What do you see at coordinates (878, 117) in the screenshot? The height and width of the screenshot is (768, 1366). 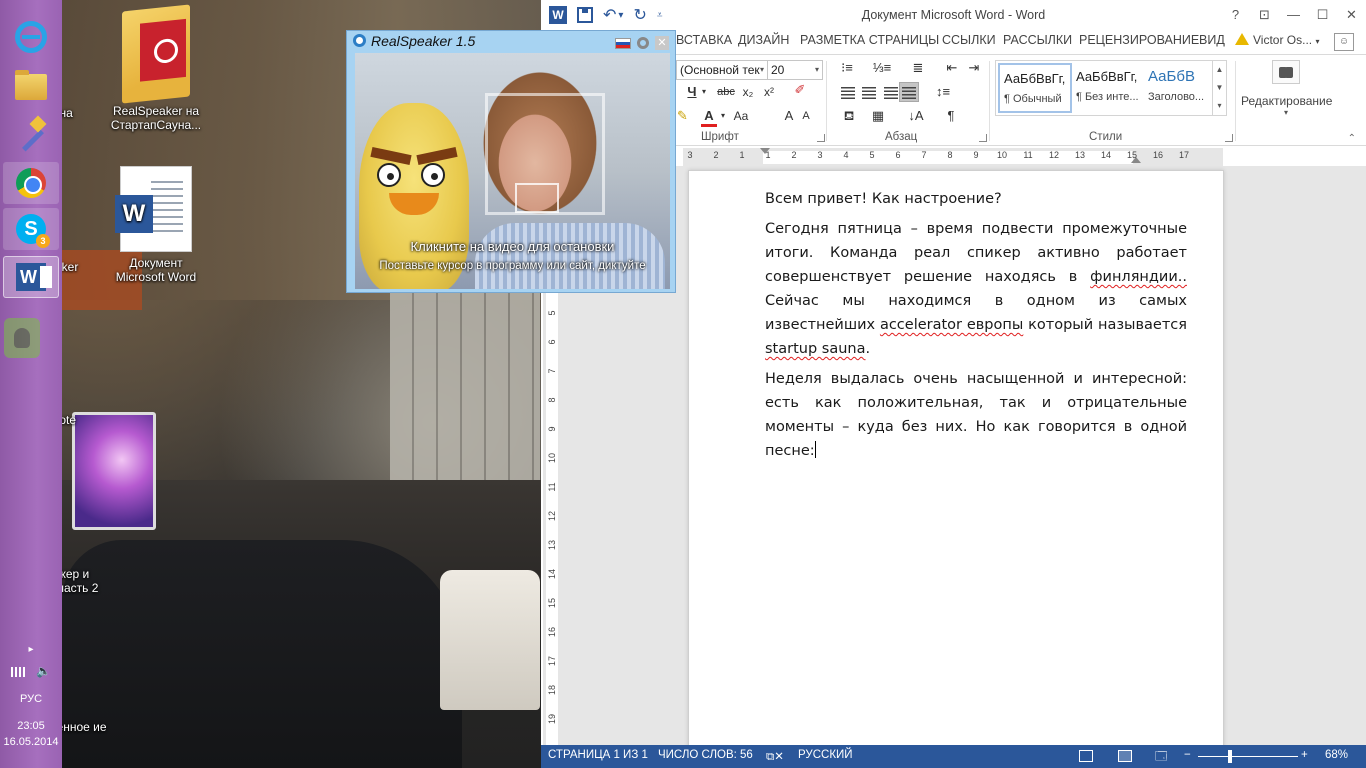 I see `borders-icon: ▦` at bounding box center [878, 117].